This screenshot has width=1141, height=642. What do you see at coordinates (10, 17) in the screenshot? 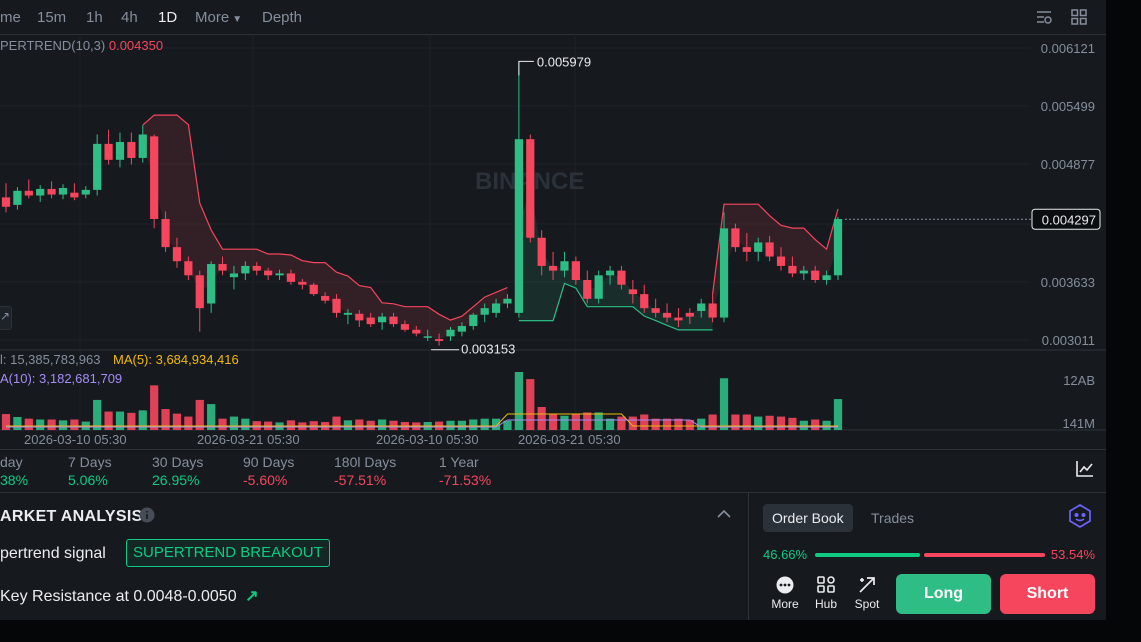
I see `timeframe-time: me` at bounding box center [10, 17].